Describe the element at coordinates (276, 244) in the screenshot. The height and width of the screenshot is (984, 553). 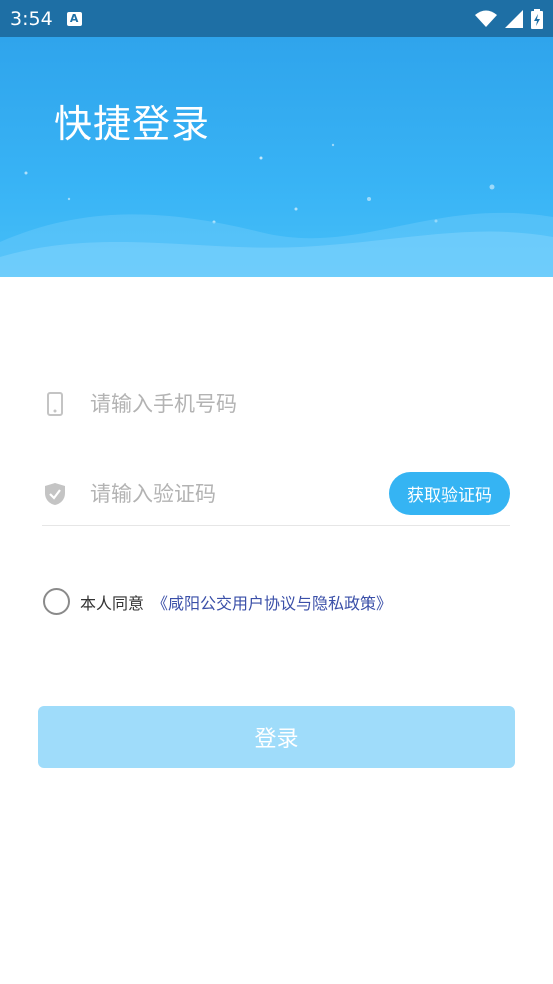
I see `header-waves` at that location.